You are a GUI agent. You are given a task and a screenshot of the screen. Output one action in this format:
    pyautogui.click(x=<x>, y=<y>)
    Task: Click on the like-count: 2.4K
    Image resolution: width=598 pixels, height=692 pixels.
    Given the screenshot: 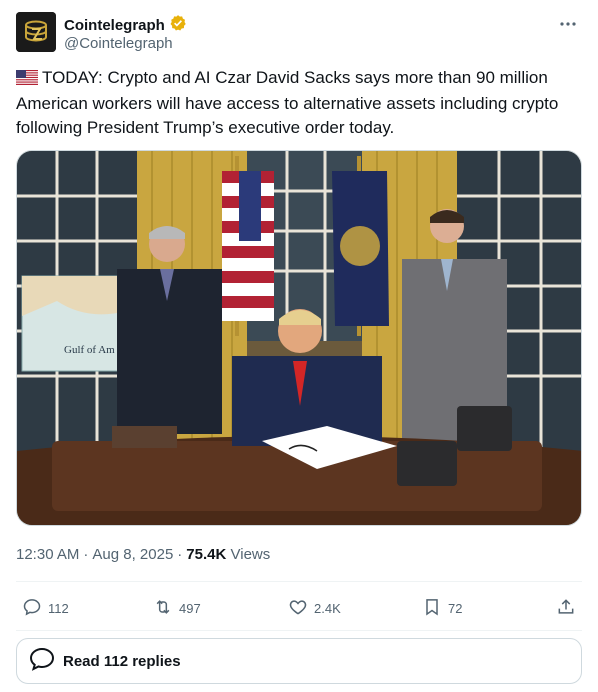 What is the action you would take?
    pyautogui.click(x=327, y=608)
    